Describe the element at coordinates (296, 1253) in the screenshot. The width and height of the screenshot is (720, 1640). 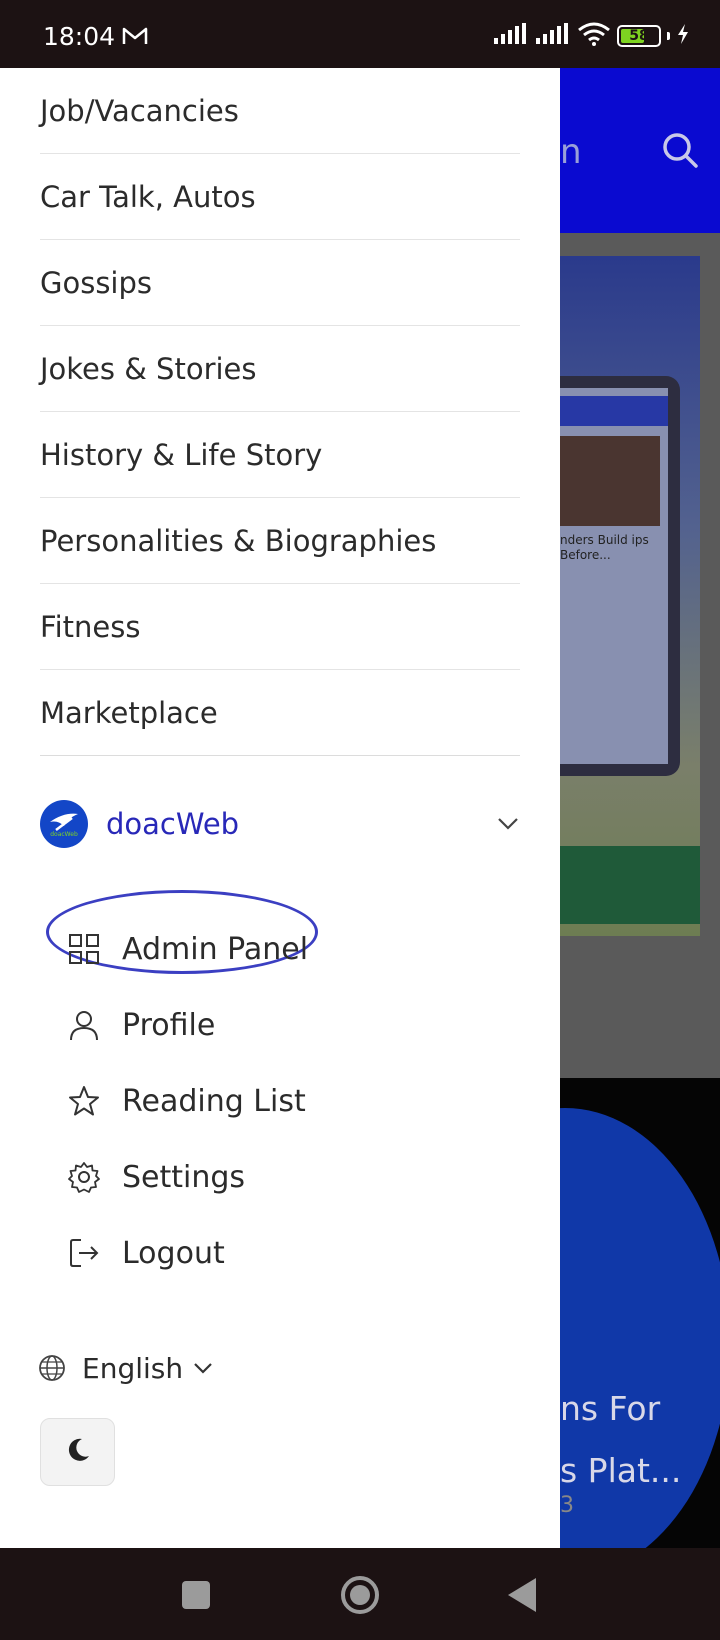
I see `logout-item: Logout` at that location.